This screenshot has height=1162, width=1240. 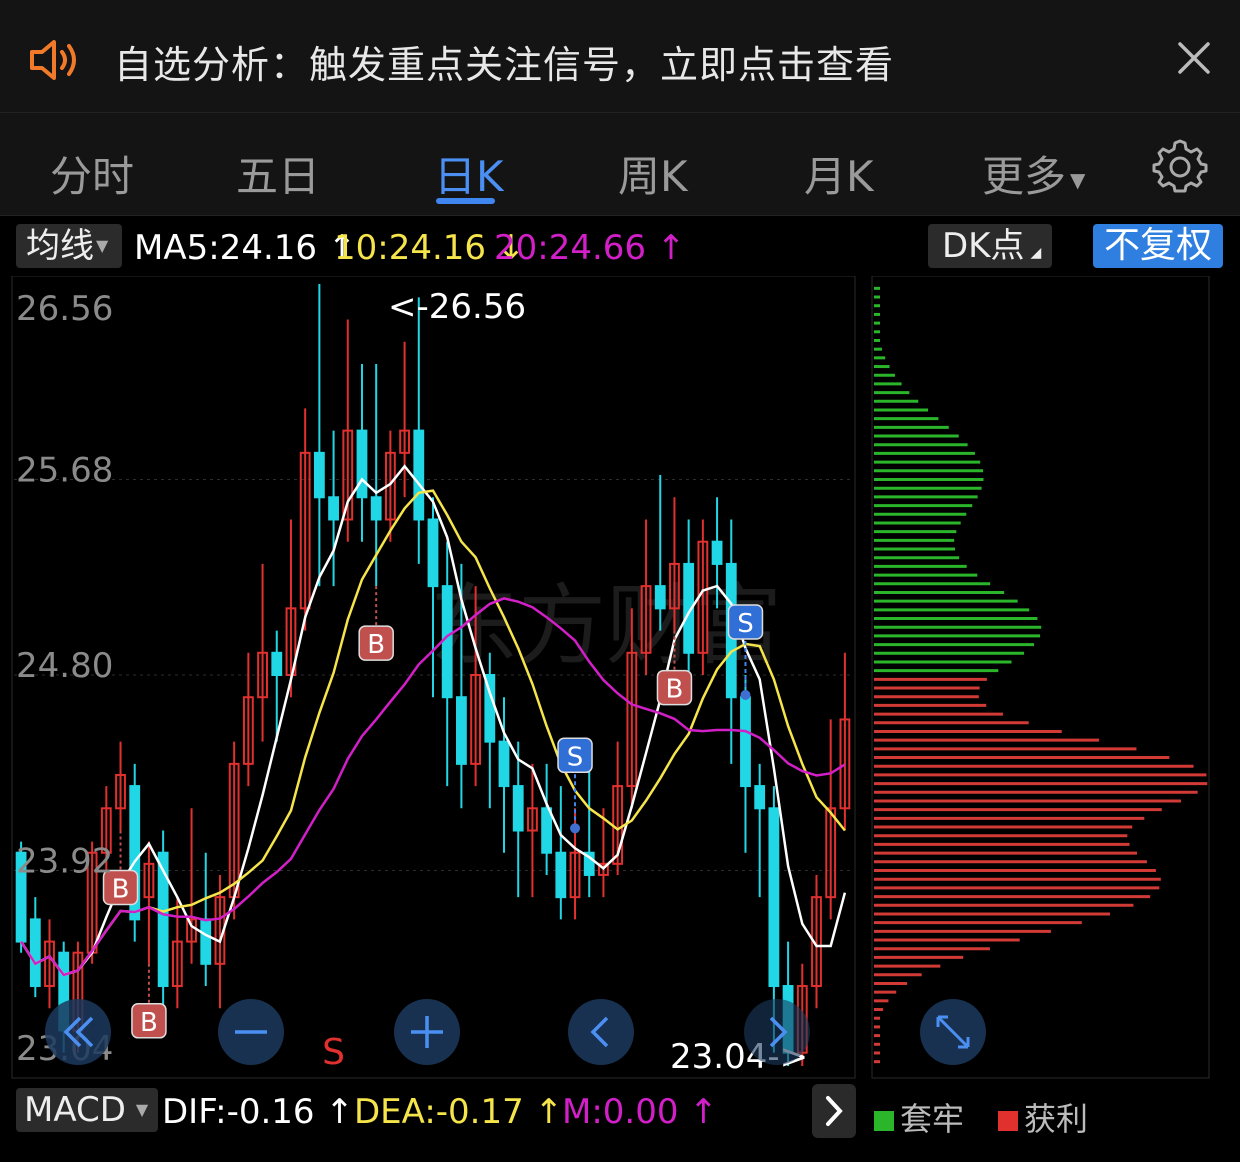 I want to click on speaker-icon, so click(x=53, y=60).